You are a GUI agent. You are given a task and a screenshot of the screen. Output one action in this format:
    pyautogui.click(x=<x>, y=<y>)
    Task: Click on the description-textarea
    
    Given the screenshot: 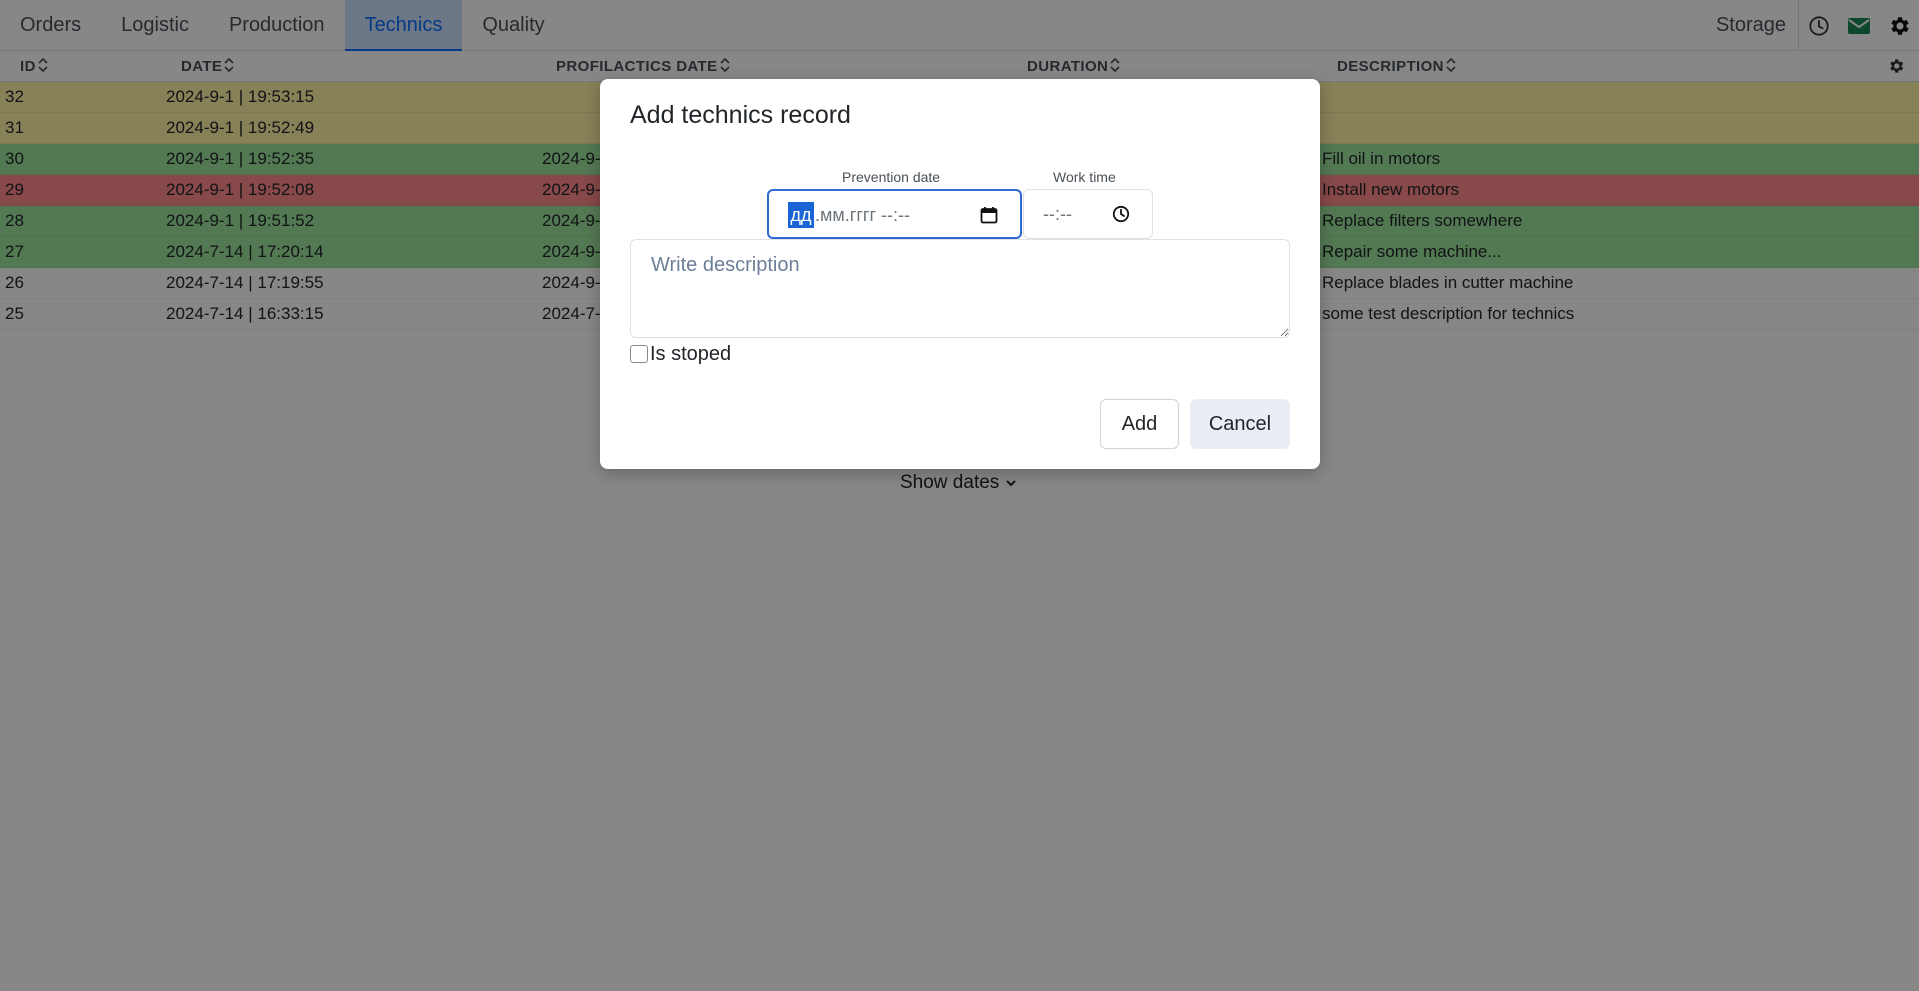 What is the action you would take?
    pyautogui.click(x=960, y=288)
    